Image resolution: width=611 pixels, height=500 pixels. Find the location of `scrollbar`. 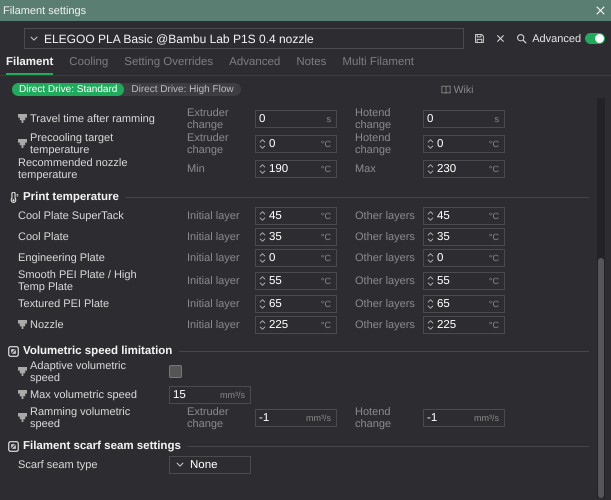

scrollbar is located at coordinates (601, 298).